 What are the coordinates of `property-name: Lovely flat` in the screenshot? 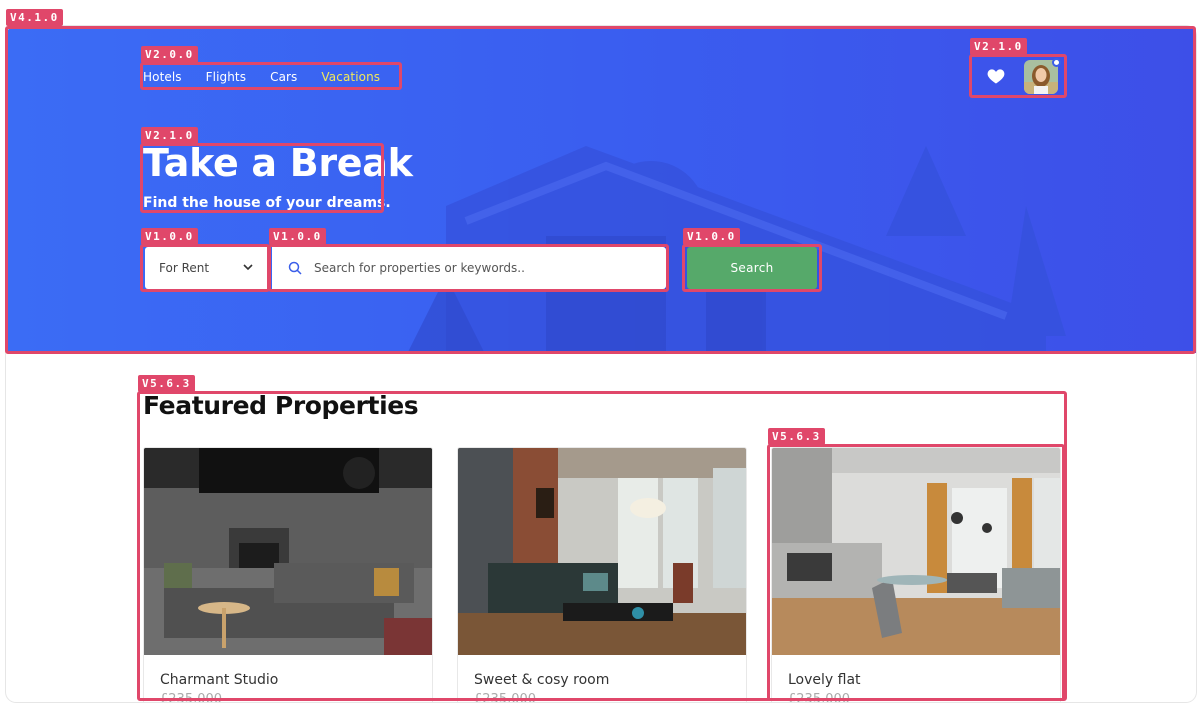 It's located at (824, 680).